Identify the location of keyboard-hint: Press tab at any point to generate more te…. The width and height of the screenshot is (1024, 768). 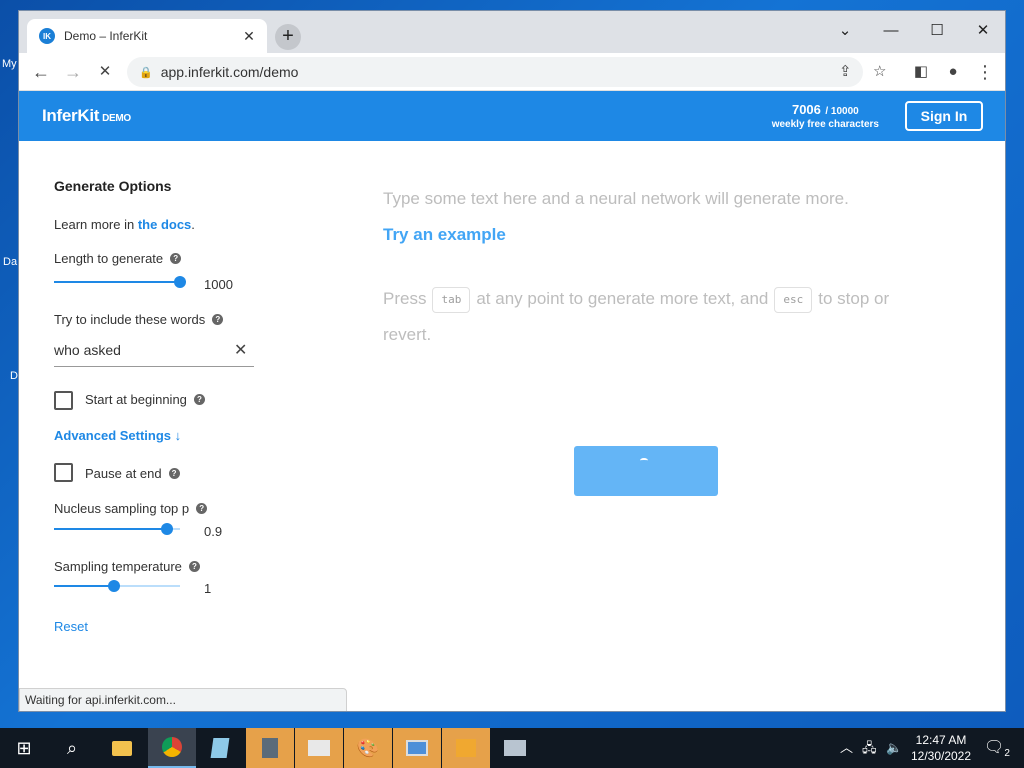
(653, 317).